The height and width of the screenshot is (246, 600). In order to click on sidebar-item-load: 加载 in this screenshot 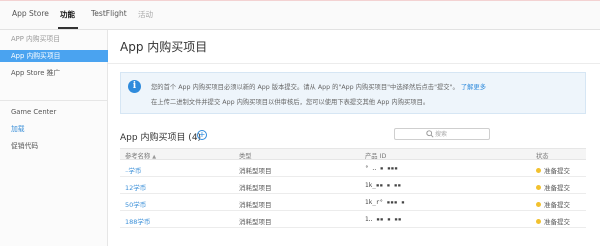, I will do `click(54, 129)`.